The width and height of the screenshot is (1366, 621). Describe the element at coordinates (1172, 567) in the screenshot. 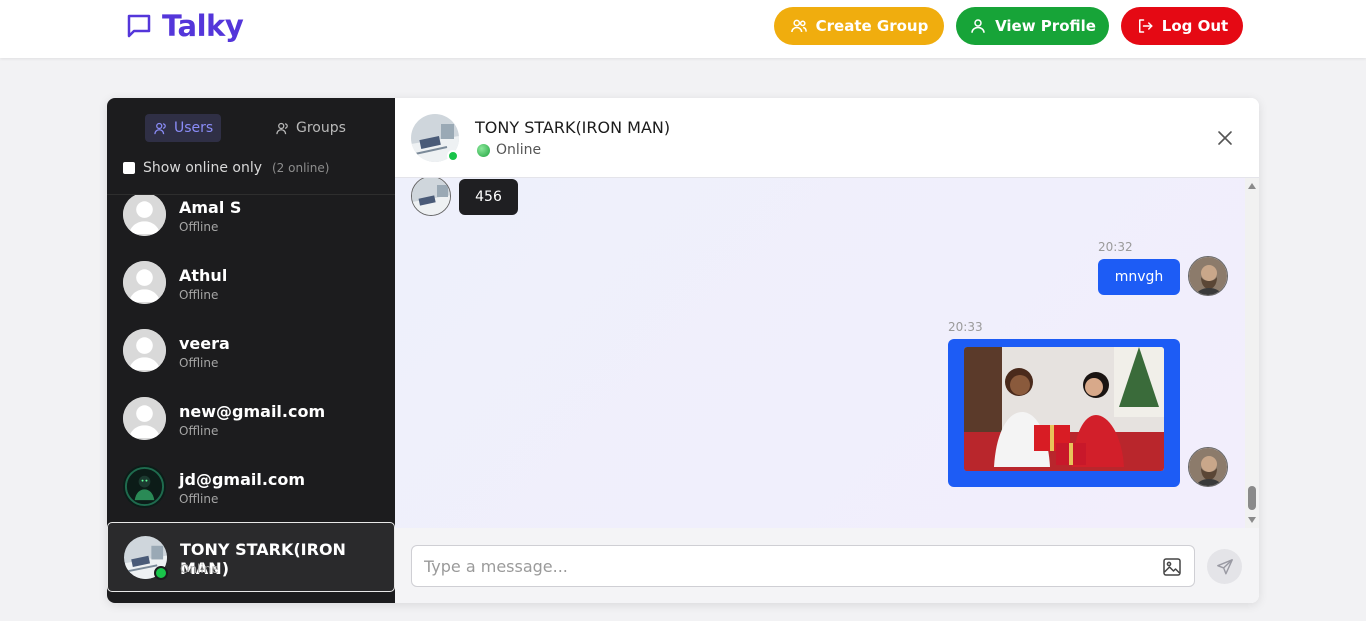

I see `image-upload-icon` at that location.